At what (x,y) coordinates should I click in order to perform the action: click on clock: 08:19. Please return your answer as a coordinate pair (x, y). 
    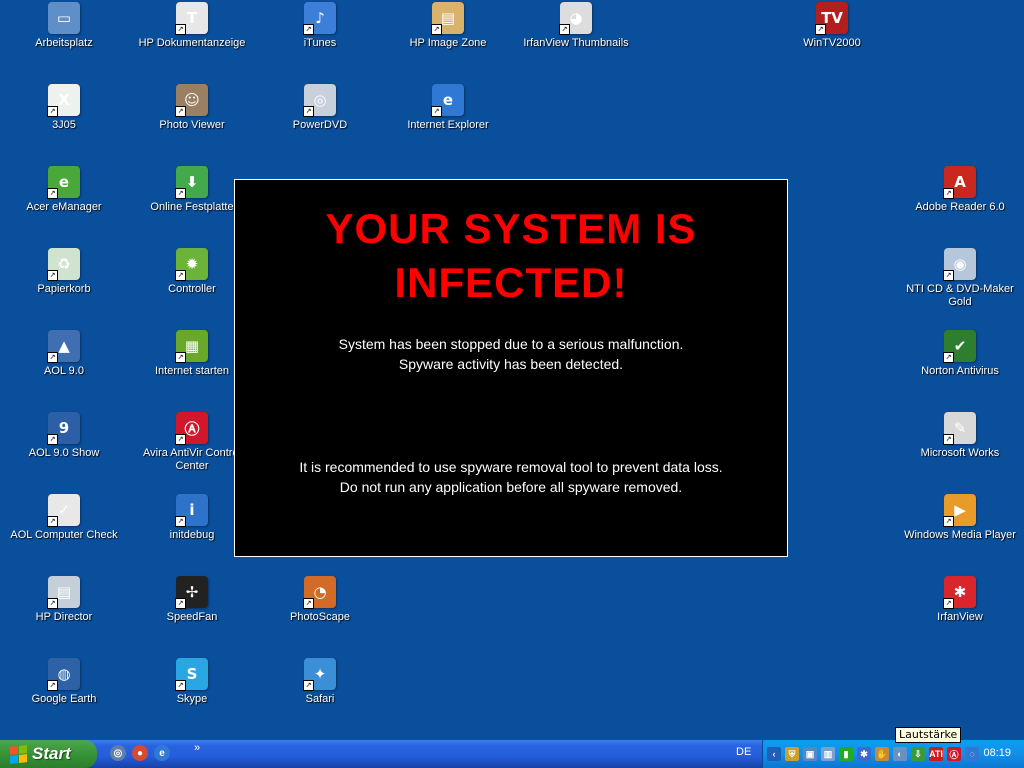
    Looking at the image, I should click on (997, 753).